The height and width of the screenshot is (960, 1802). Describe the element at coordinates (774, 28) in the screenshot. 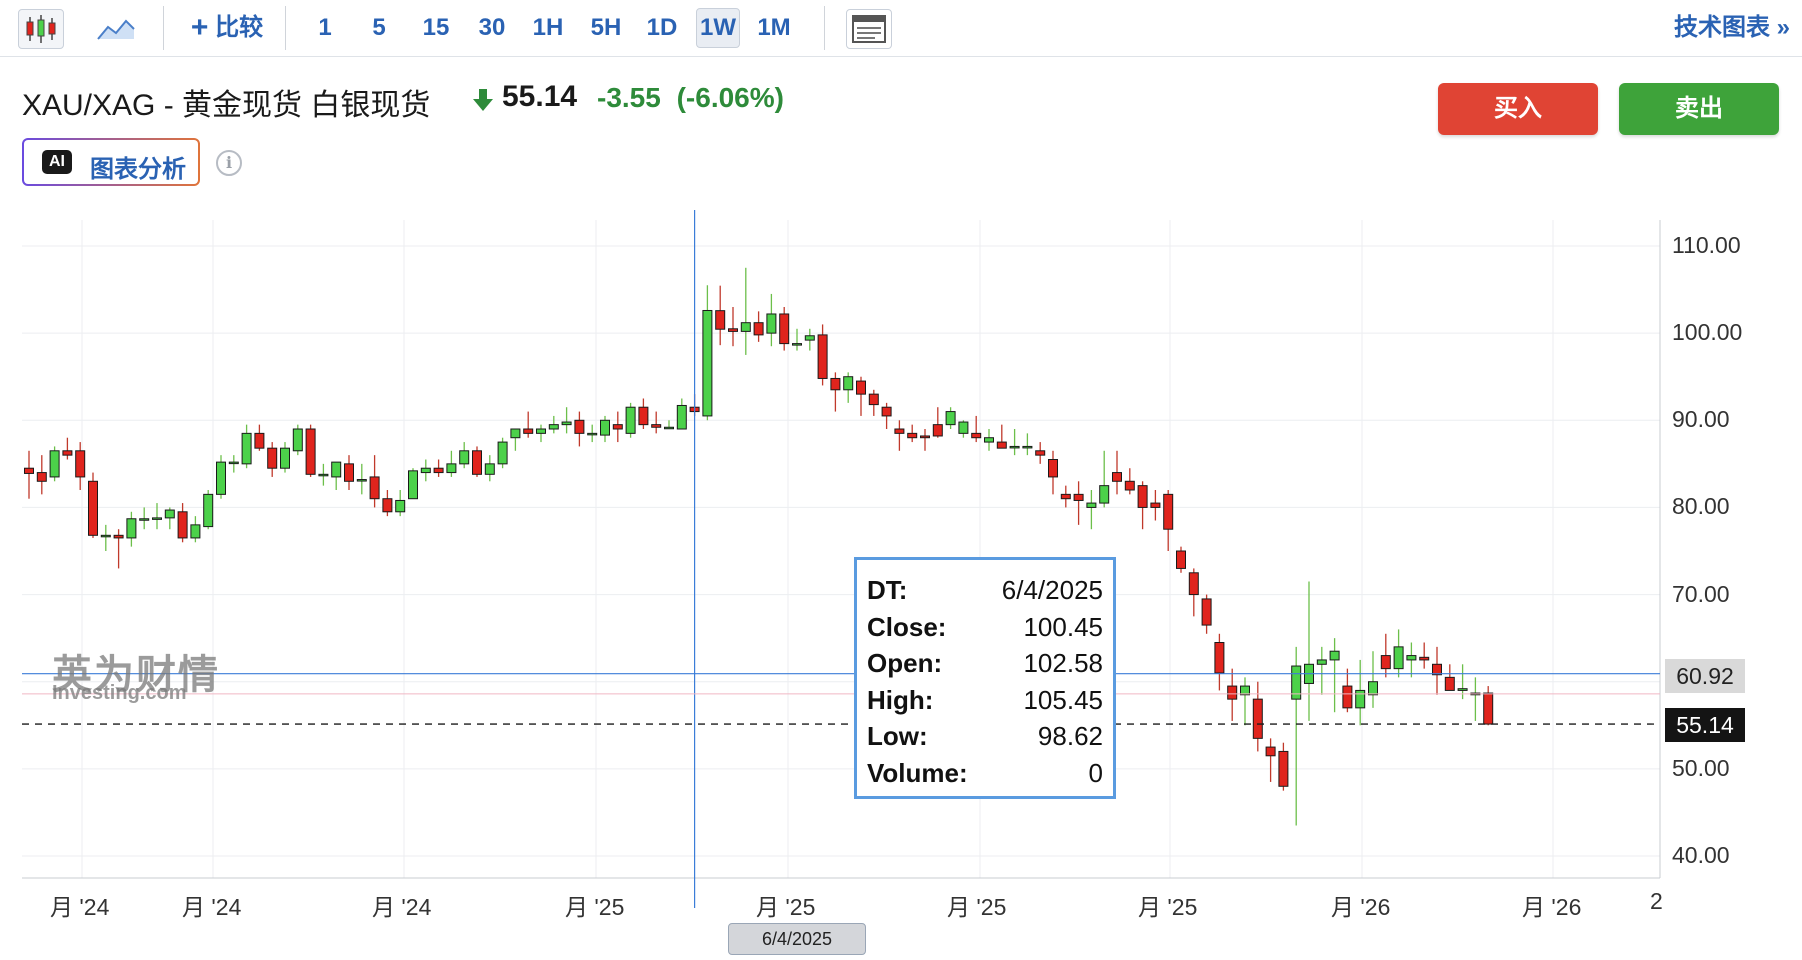

I see `interval-1m: 1M` at that location.